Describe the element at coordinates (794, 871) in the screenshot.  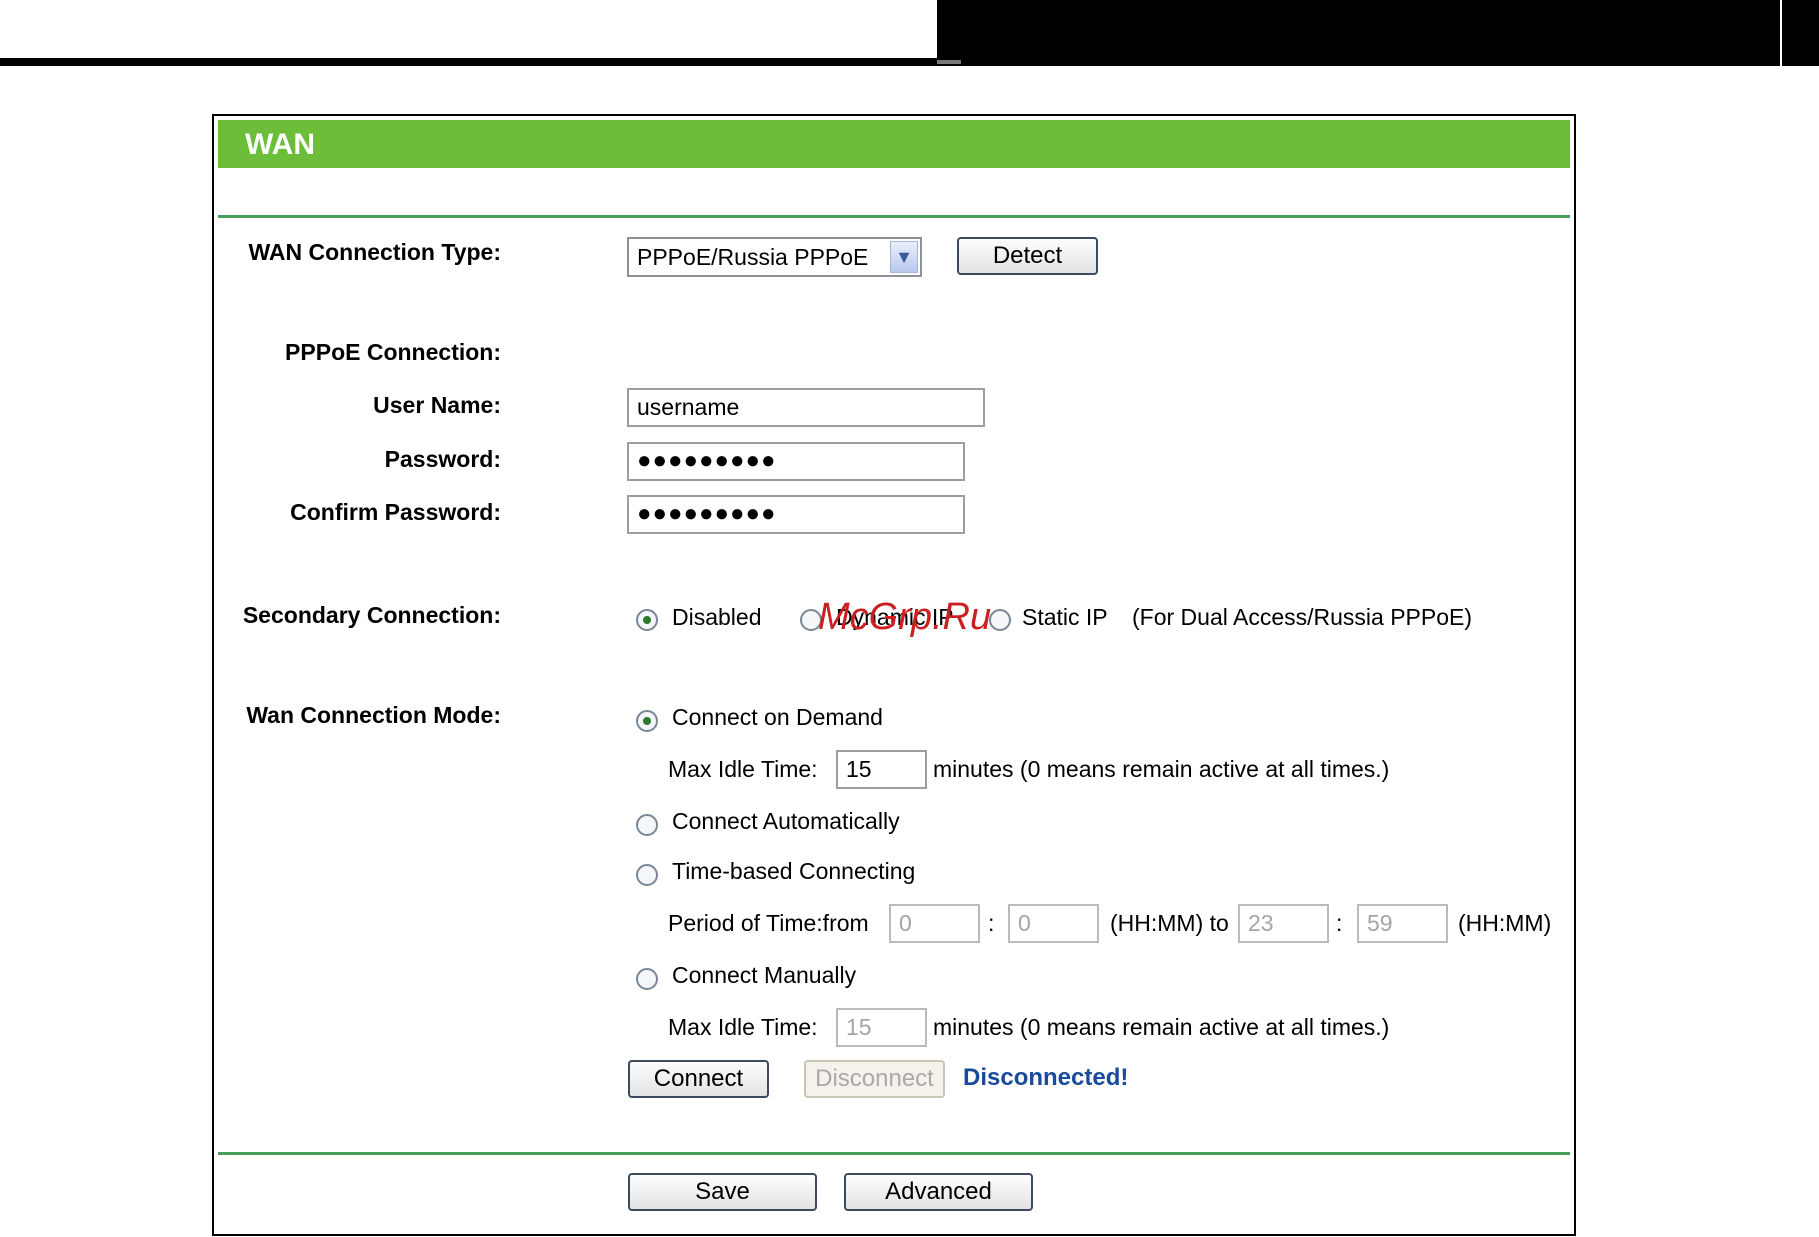
I see `mode-time-based-label: Time-based Connecting` at that location.